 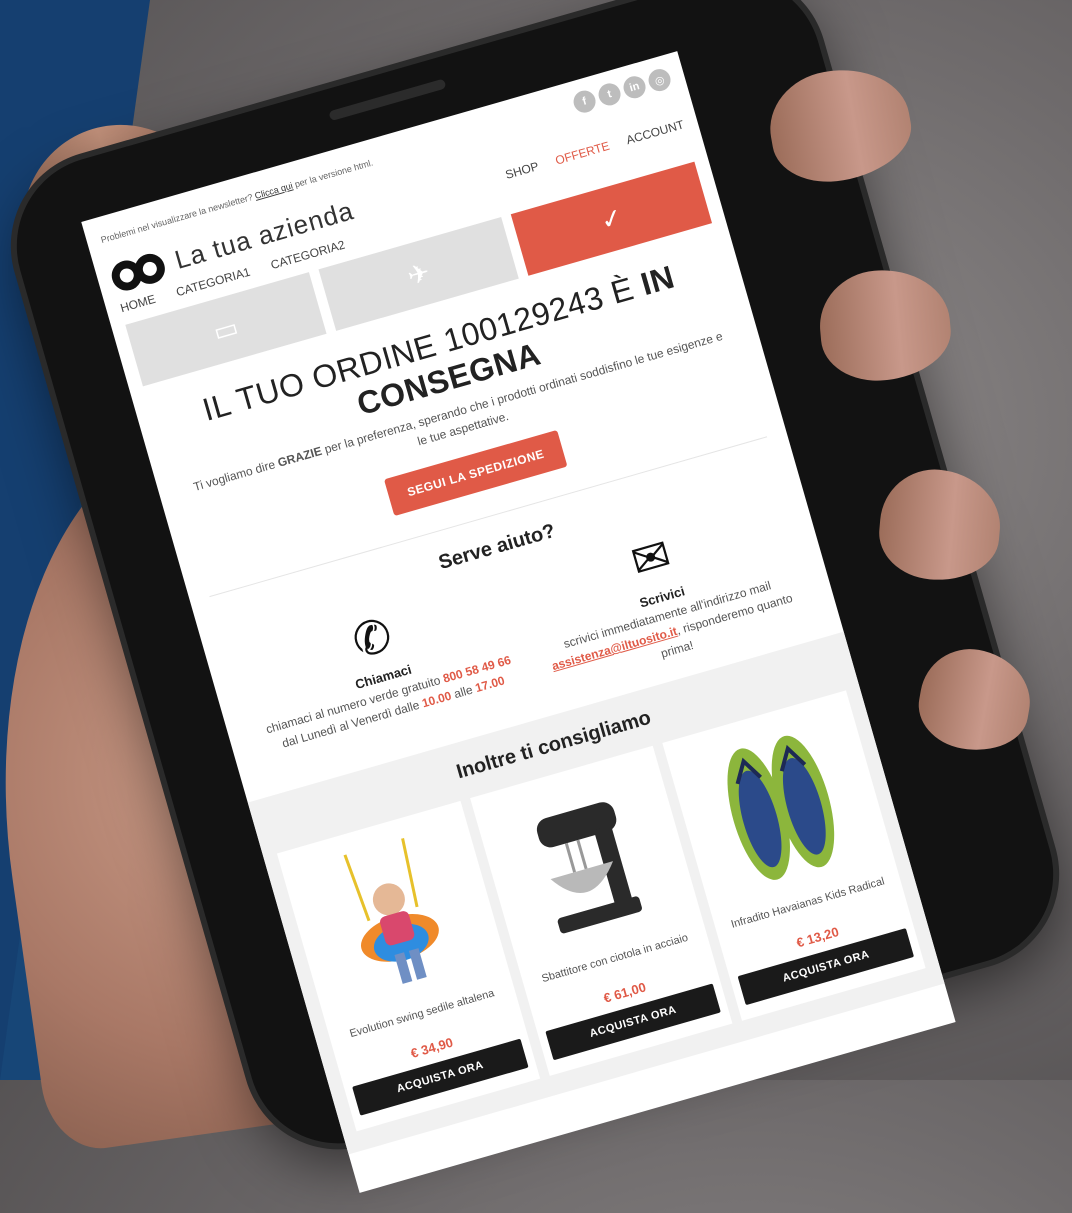 I want to click on instagram-icon: ◎, so click(x=659, y=80).